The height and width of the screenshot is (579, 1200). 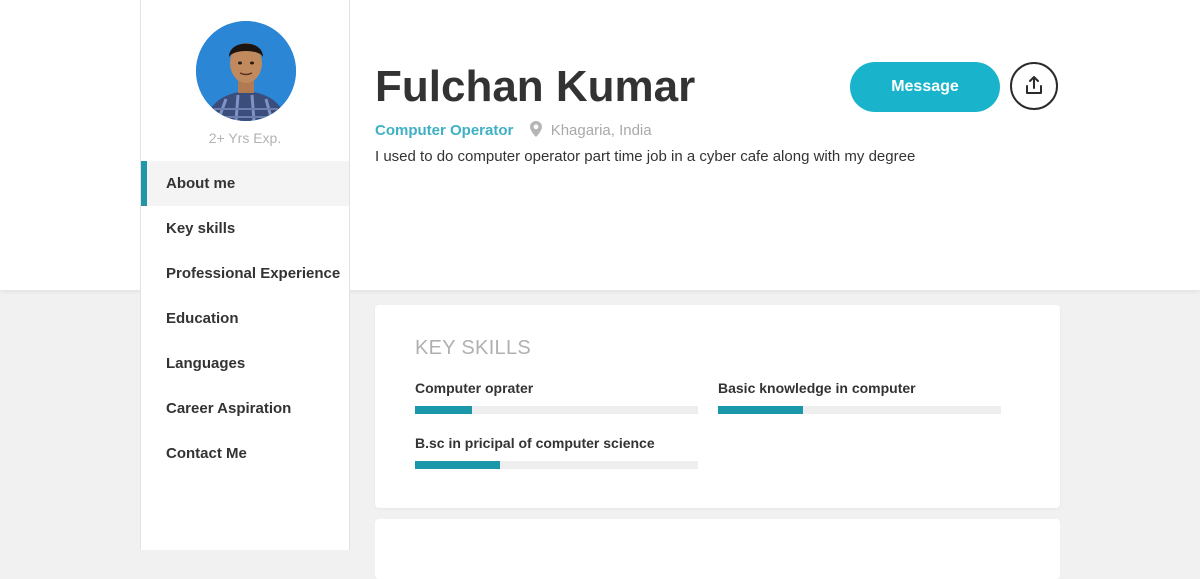 What do you see at coordinates (245, 453) in the screenshot?
I see `sidebar-item-contact-me: Contact Me` at bounding box center [245, 453].